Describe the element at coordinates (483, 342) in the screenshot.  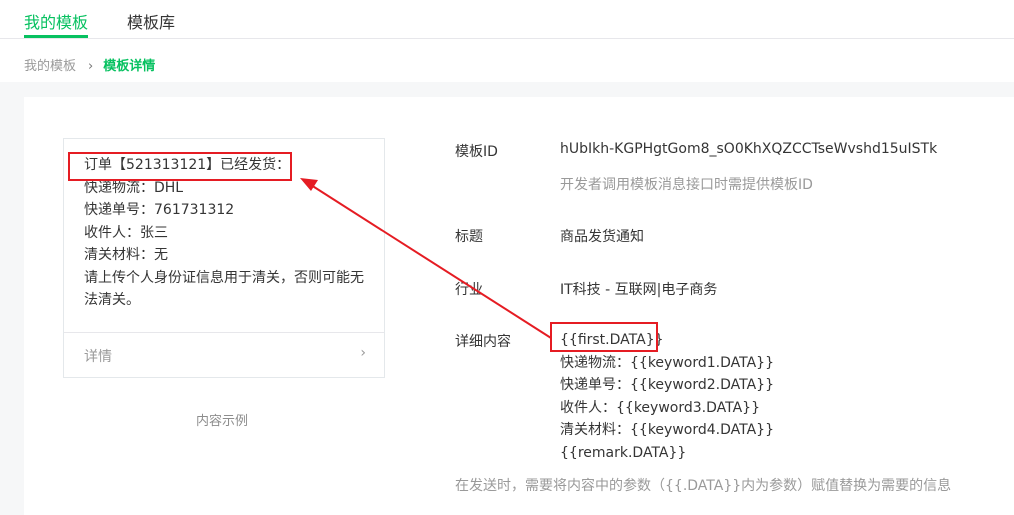
I see `content-label: 详细内容` at that location.